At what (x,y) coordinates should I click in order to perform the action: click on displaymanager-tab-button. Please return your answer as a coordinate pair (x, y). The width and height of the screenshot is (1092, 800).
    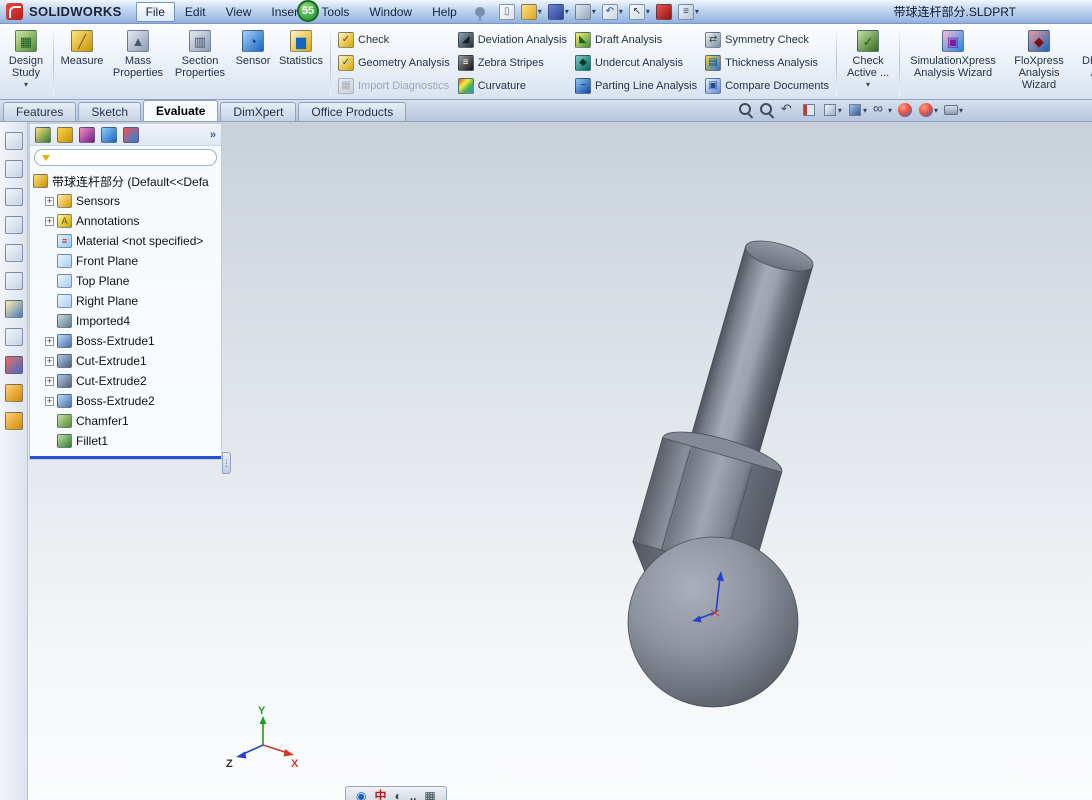
    Looking at the image, I should click on (131, 135).